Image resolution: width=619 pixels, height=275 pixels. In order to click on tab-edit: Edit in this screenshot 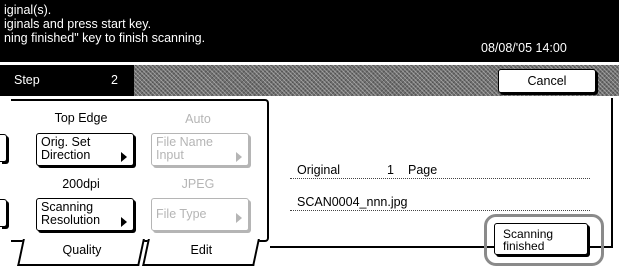, I will do `click(201, 252)`.